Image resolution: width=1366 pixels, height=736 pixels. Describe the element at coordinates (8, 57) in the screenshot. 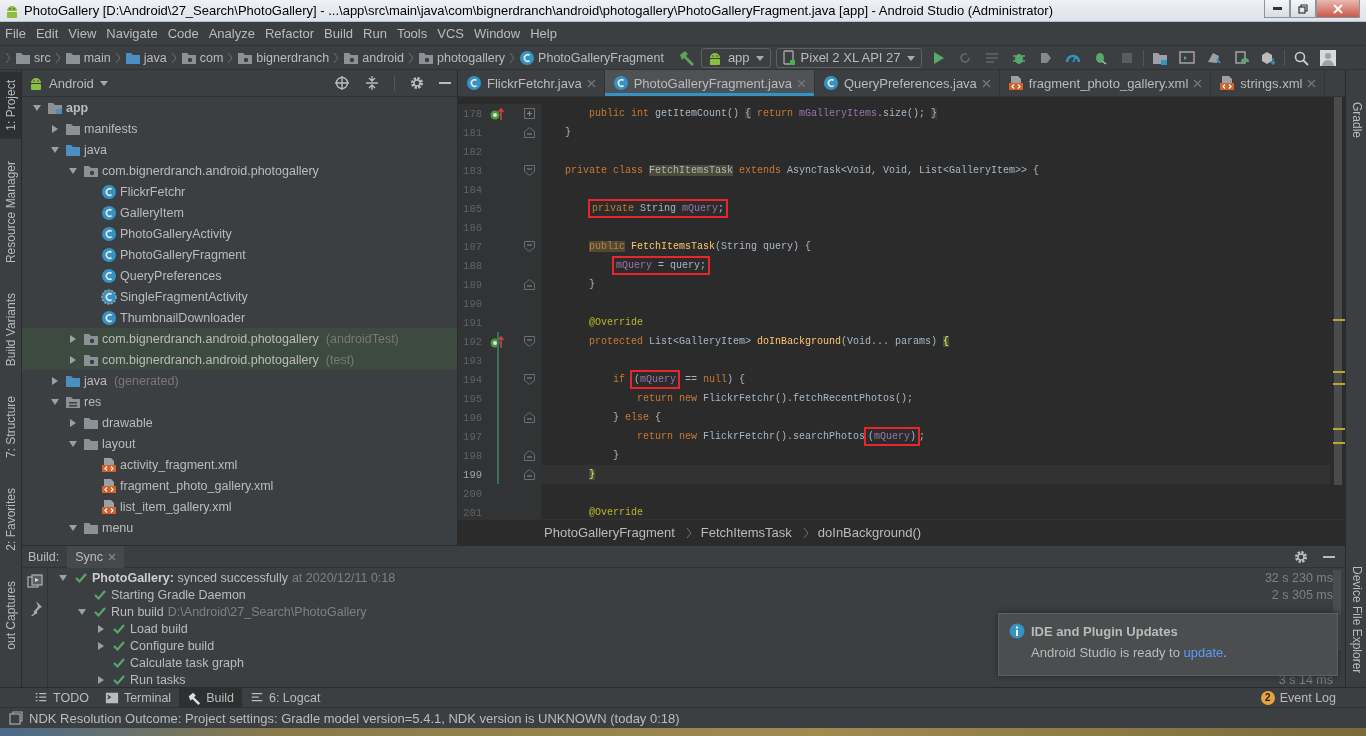

I see `chevron-icon` at that location.